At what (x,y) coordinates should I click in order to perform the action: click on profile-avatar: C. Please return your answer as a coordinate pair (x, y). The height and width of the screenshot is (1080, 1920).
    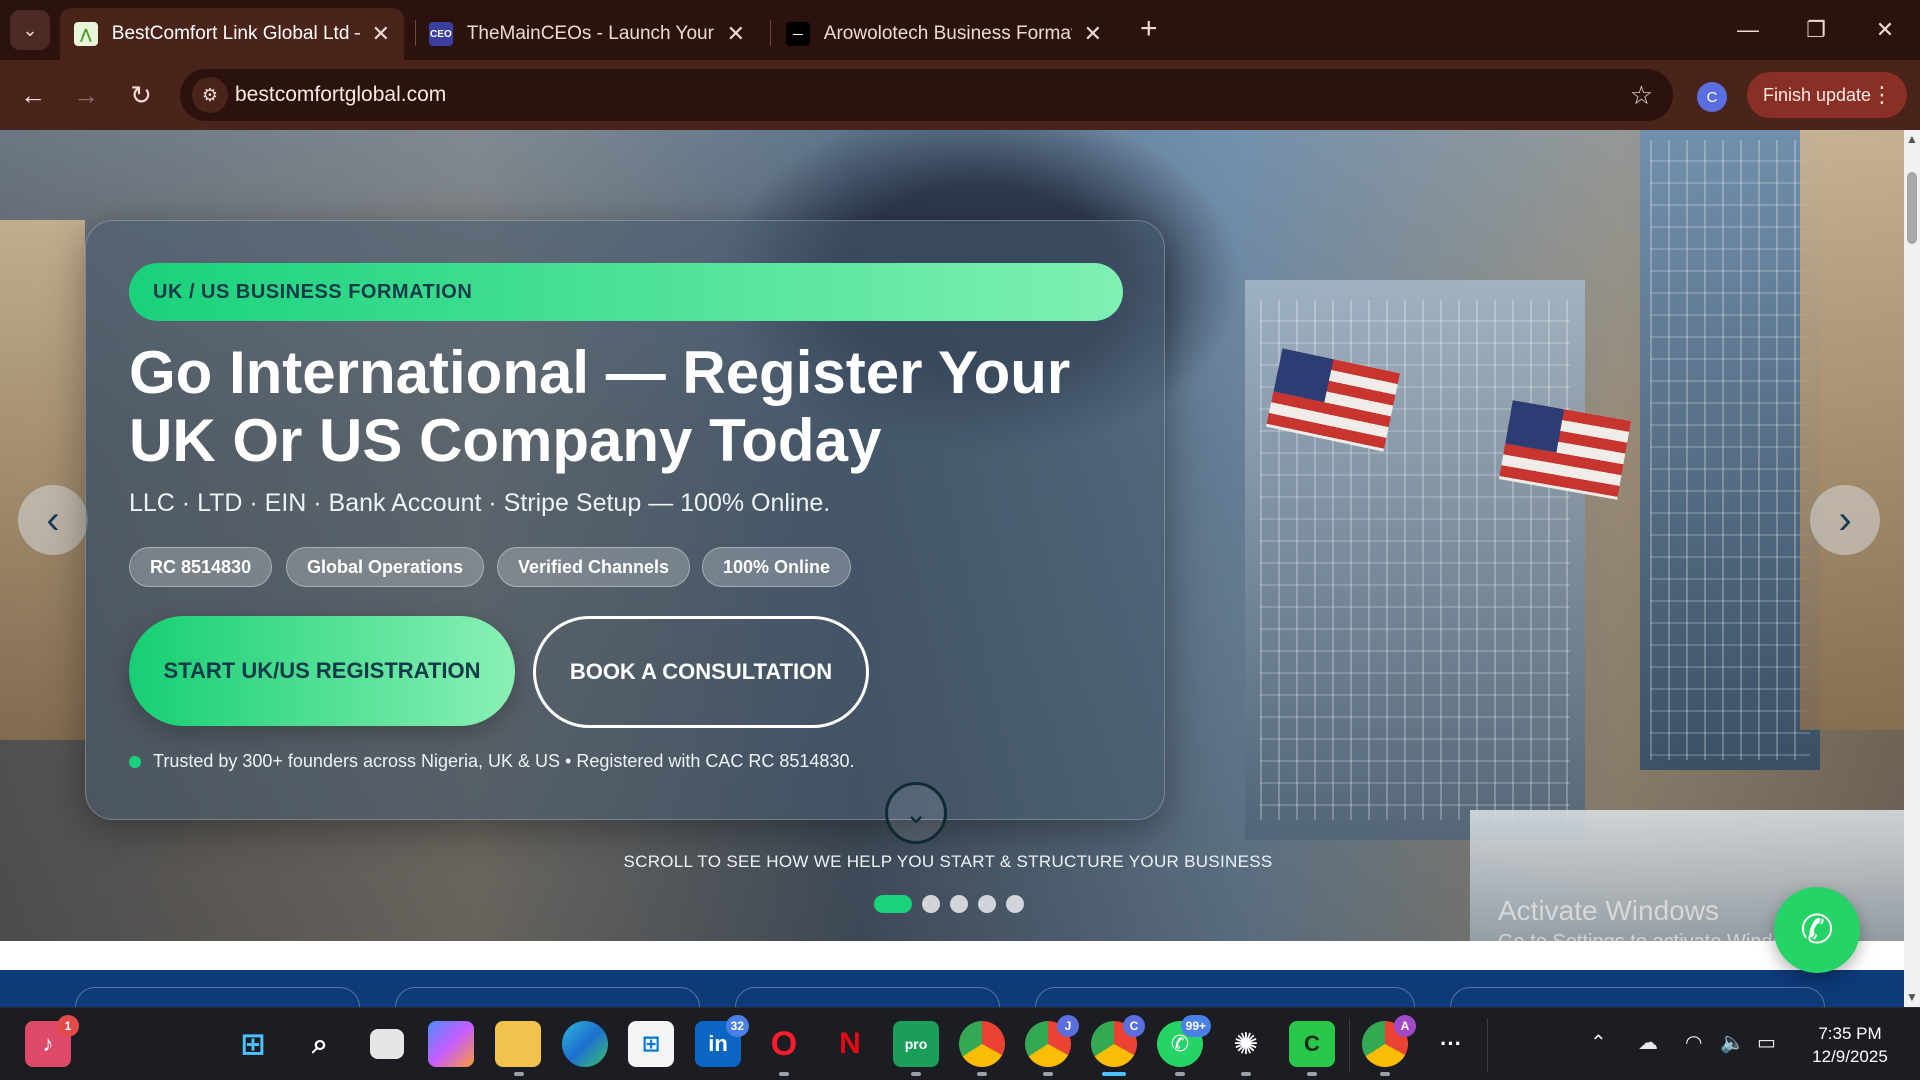
    Looking at the image, I should click on (1712, 97).